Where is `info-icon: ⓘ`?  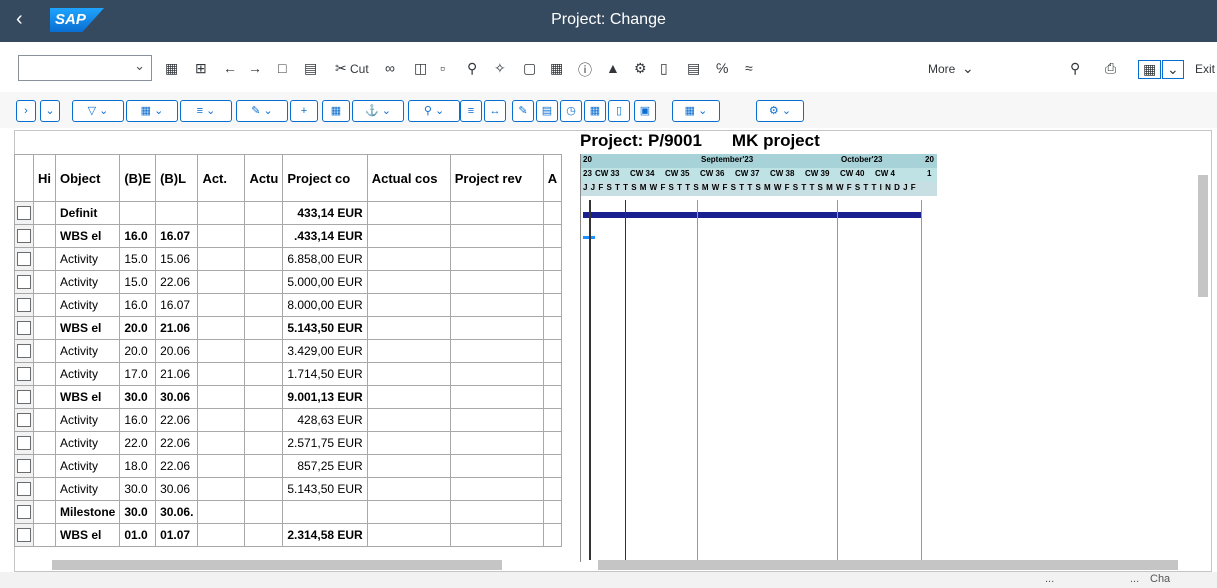 info-icon: ⓘ is located at coordinates (585, 70).